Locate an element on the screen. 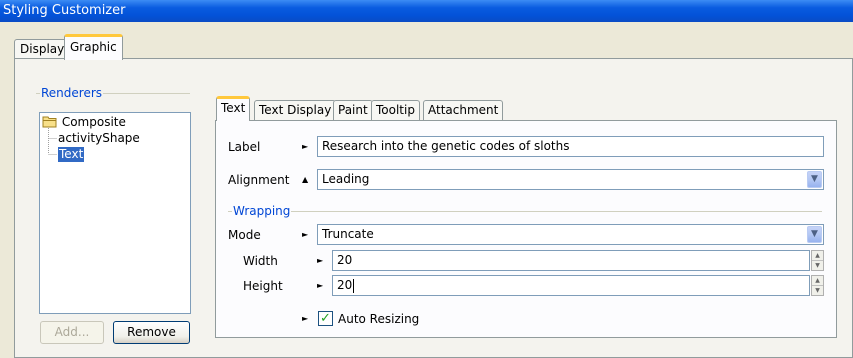 Image resolution: width=853 pixels, height=358 pixels. height-spinner-value: 20 is located at coordinates (345, 285).